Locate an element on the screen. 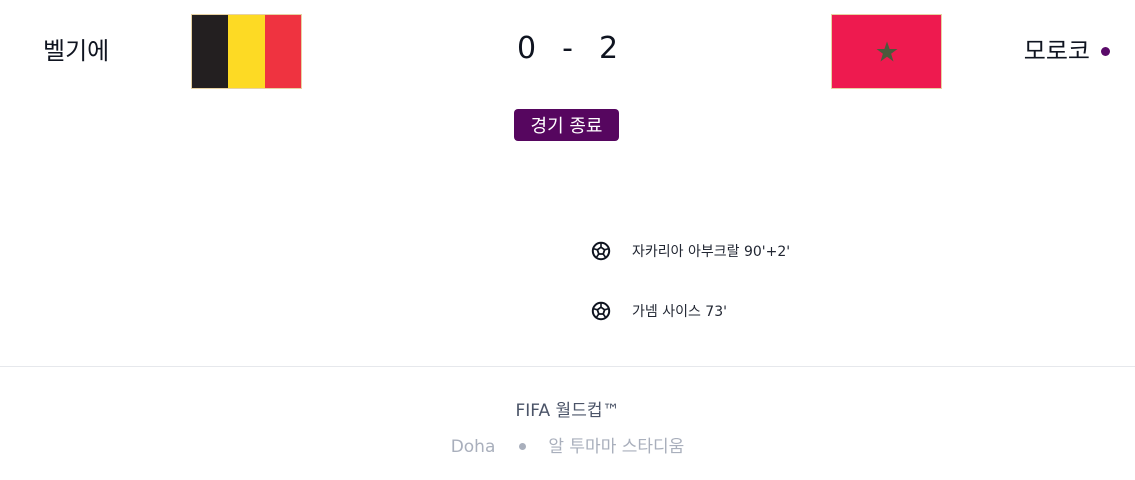  winner-indicator-dot is located at coordinates (1105, 51).